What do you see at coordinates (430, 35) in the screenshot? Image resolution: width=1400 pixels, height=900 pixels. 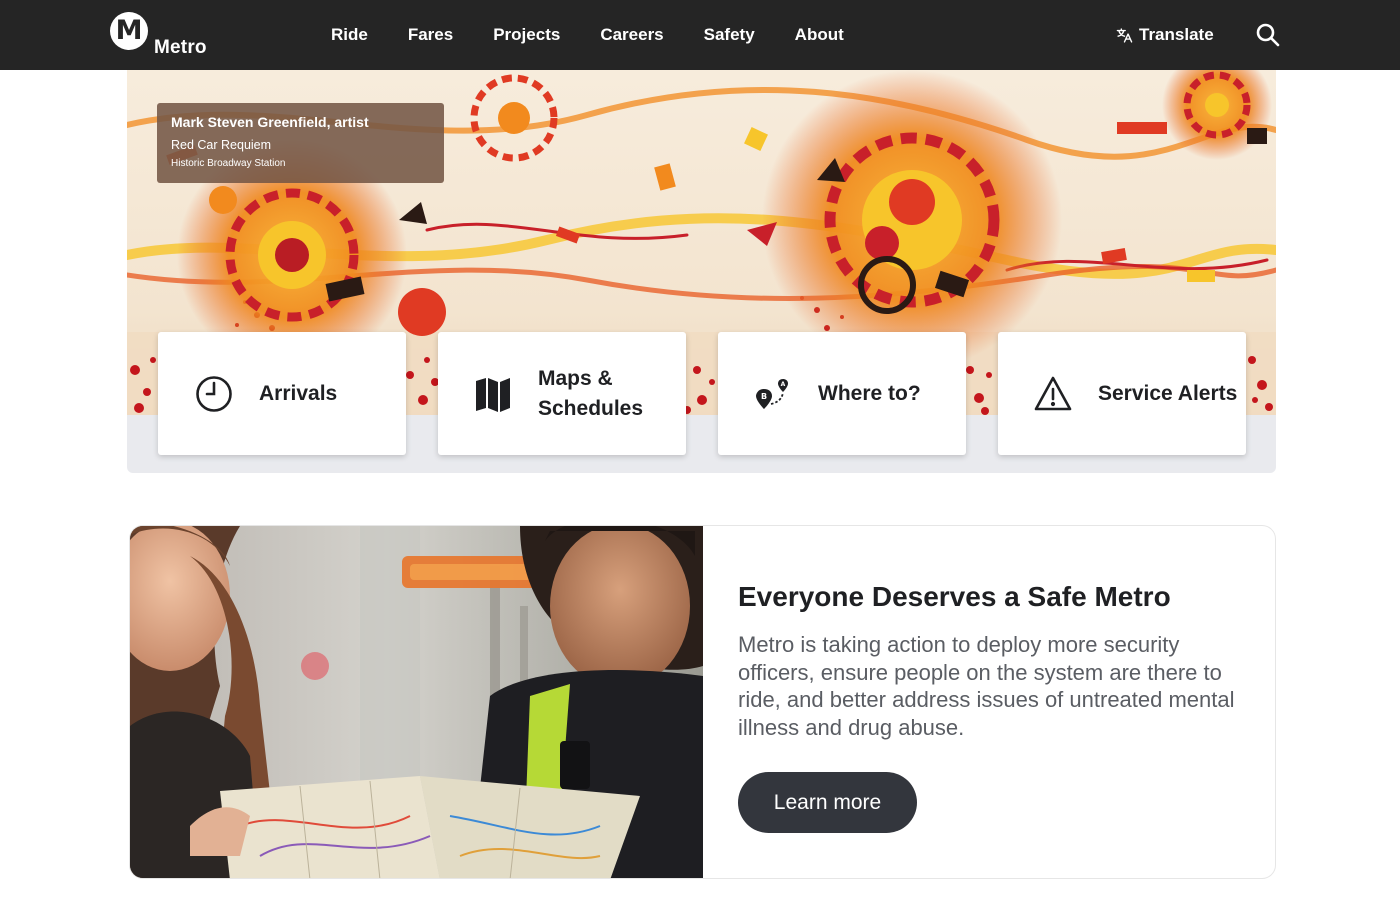 I see `nav-fares: Fares` at bounding box center [430, 35].